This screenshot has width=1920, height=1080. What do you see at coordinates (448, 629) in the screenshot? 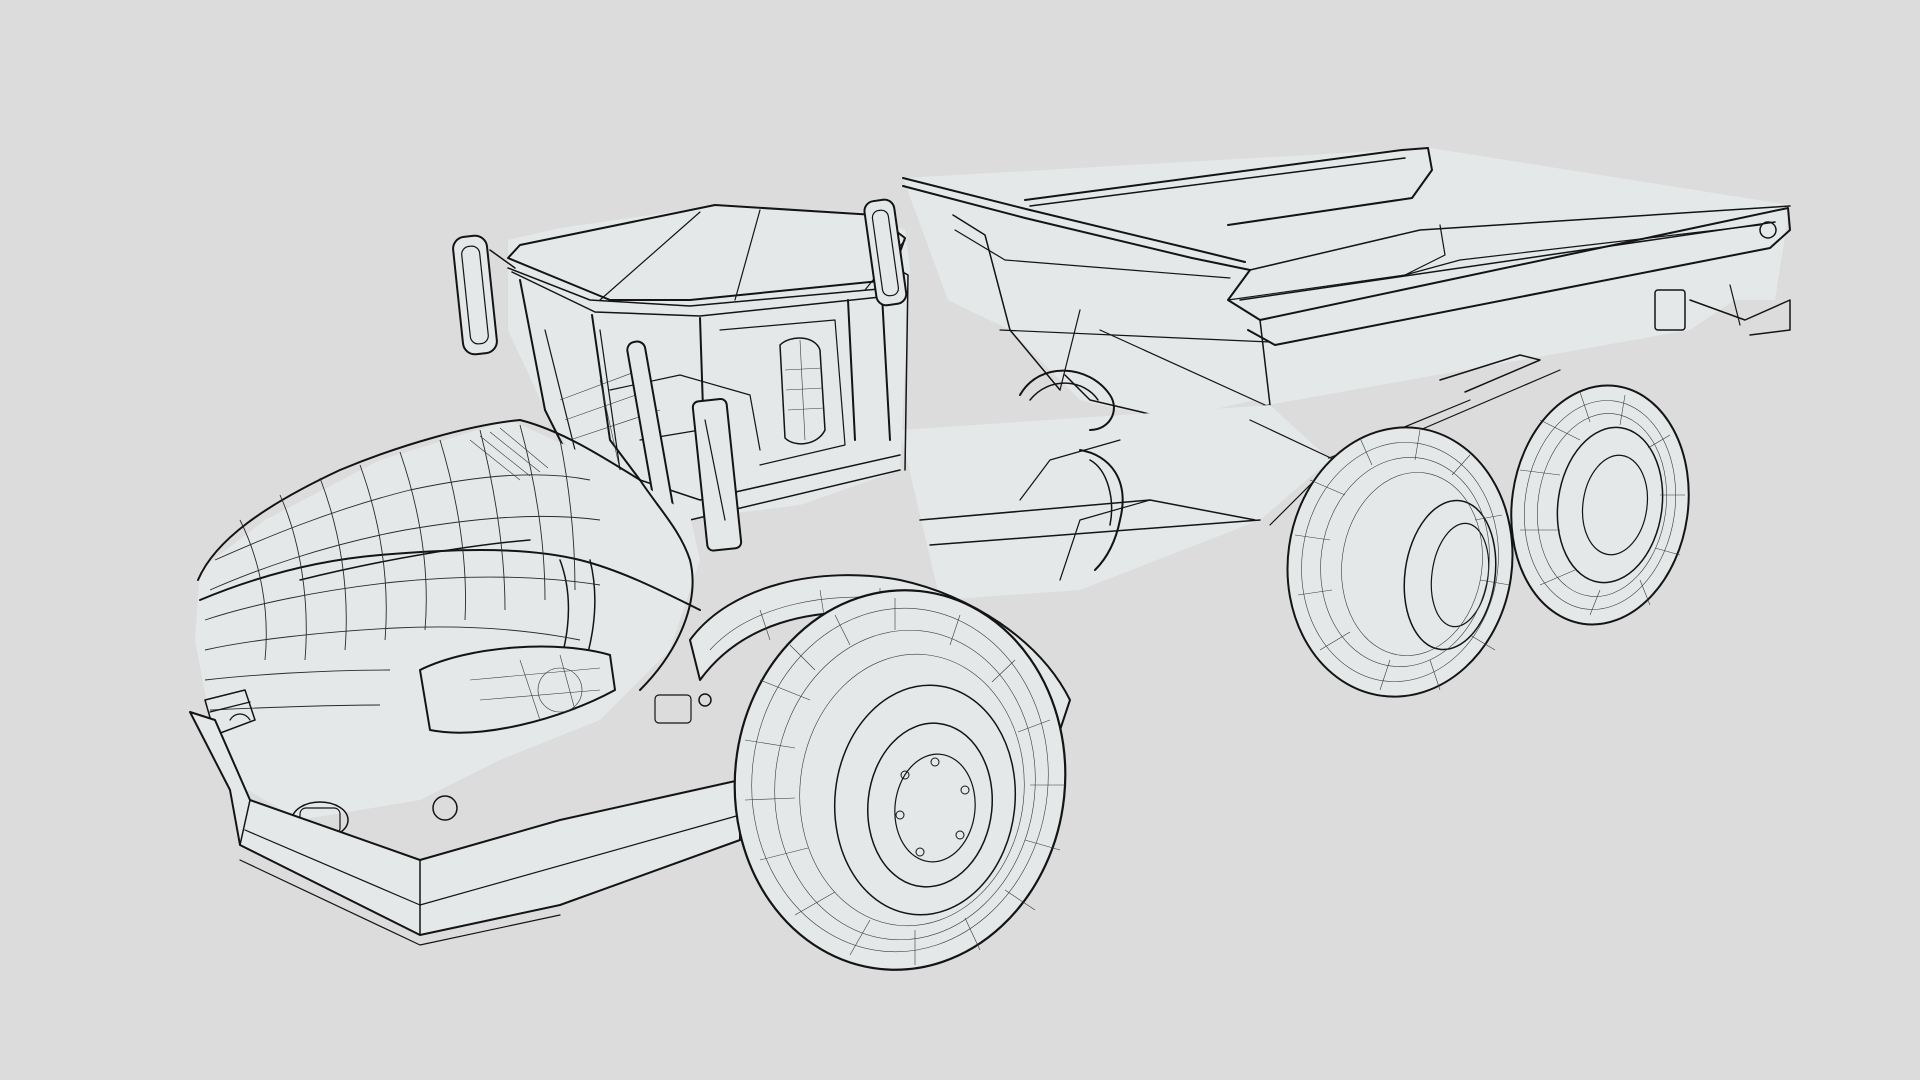
I see `engine-hood` at bounding box center [448, 629].